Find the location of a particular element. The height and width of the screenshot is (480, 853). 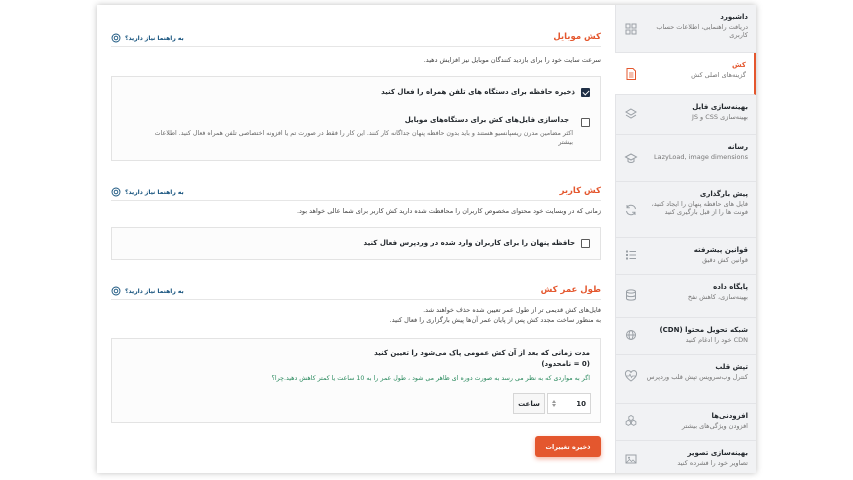

layers-icon is located at coordinates (631, 113).